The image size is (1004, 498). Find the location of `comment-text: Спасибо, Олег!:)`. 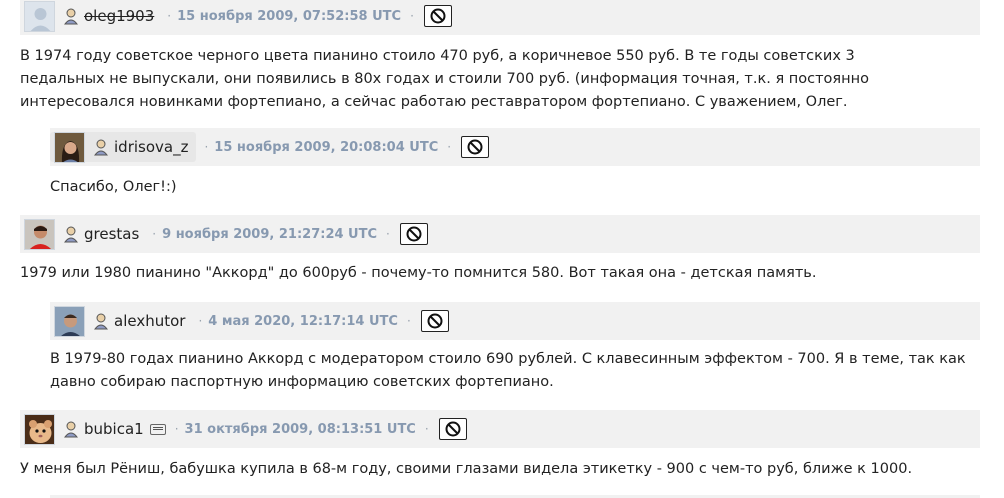

comment-text: Спасибо, Олег!:) is located at coordinates (113, 187).